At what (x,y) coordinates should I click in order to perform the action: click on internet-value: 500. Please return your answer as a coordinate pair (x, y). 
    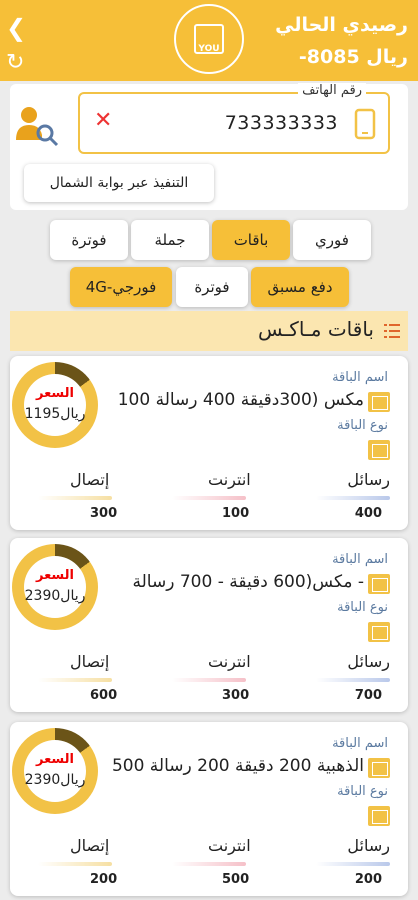
    Looking at the image, I should click on (236, 879).